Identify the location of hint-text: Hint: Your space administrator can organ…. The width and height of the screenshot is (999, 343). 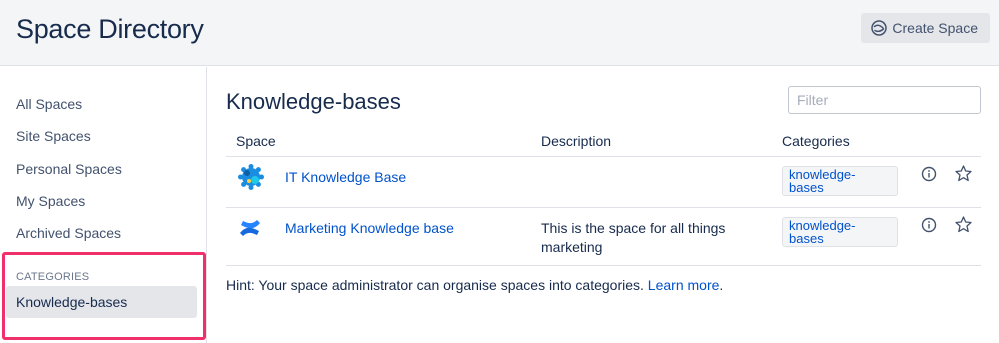
(474, 285).